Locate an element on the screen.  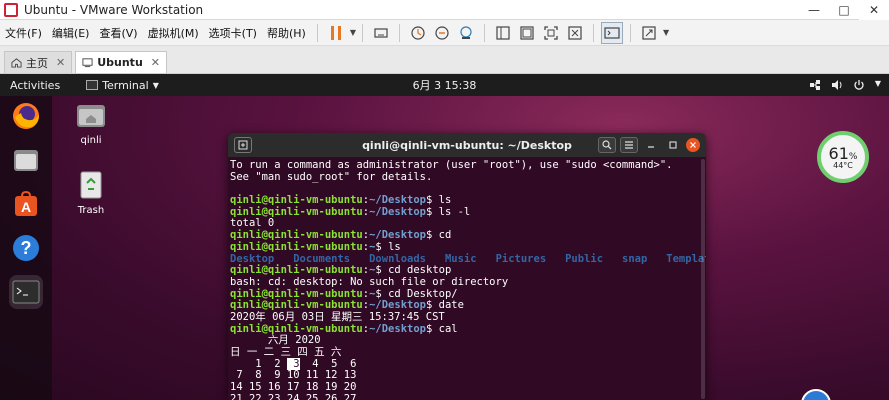
menu-button is located at coordinates (629, 145).